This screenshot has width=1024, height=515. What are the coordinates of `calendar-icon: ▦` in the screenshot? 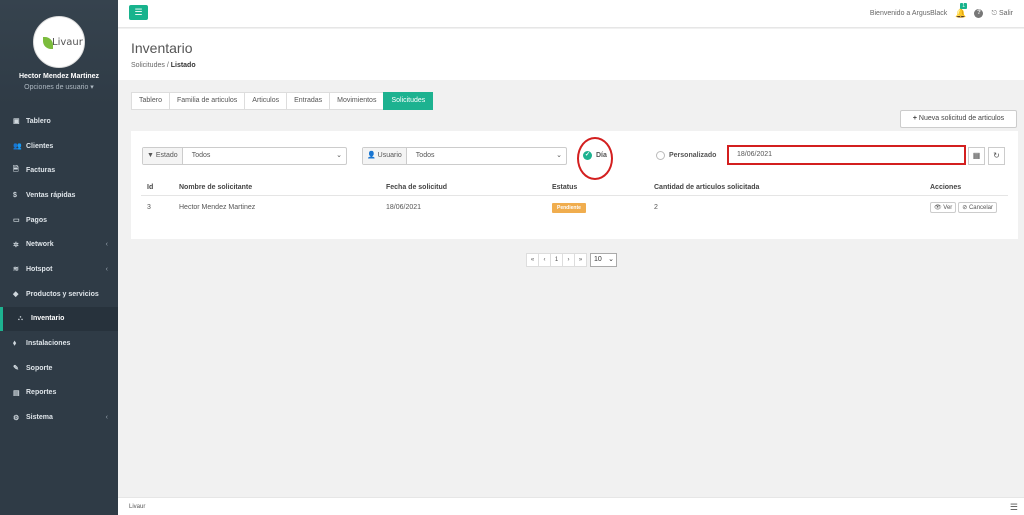 It's located at (976, 155).